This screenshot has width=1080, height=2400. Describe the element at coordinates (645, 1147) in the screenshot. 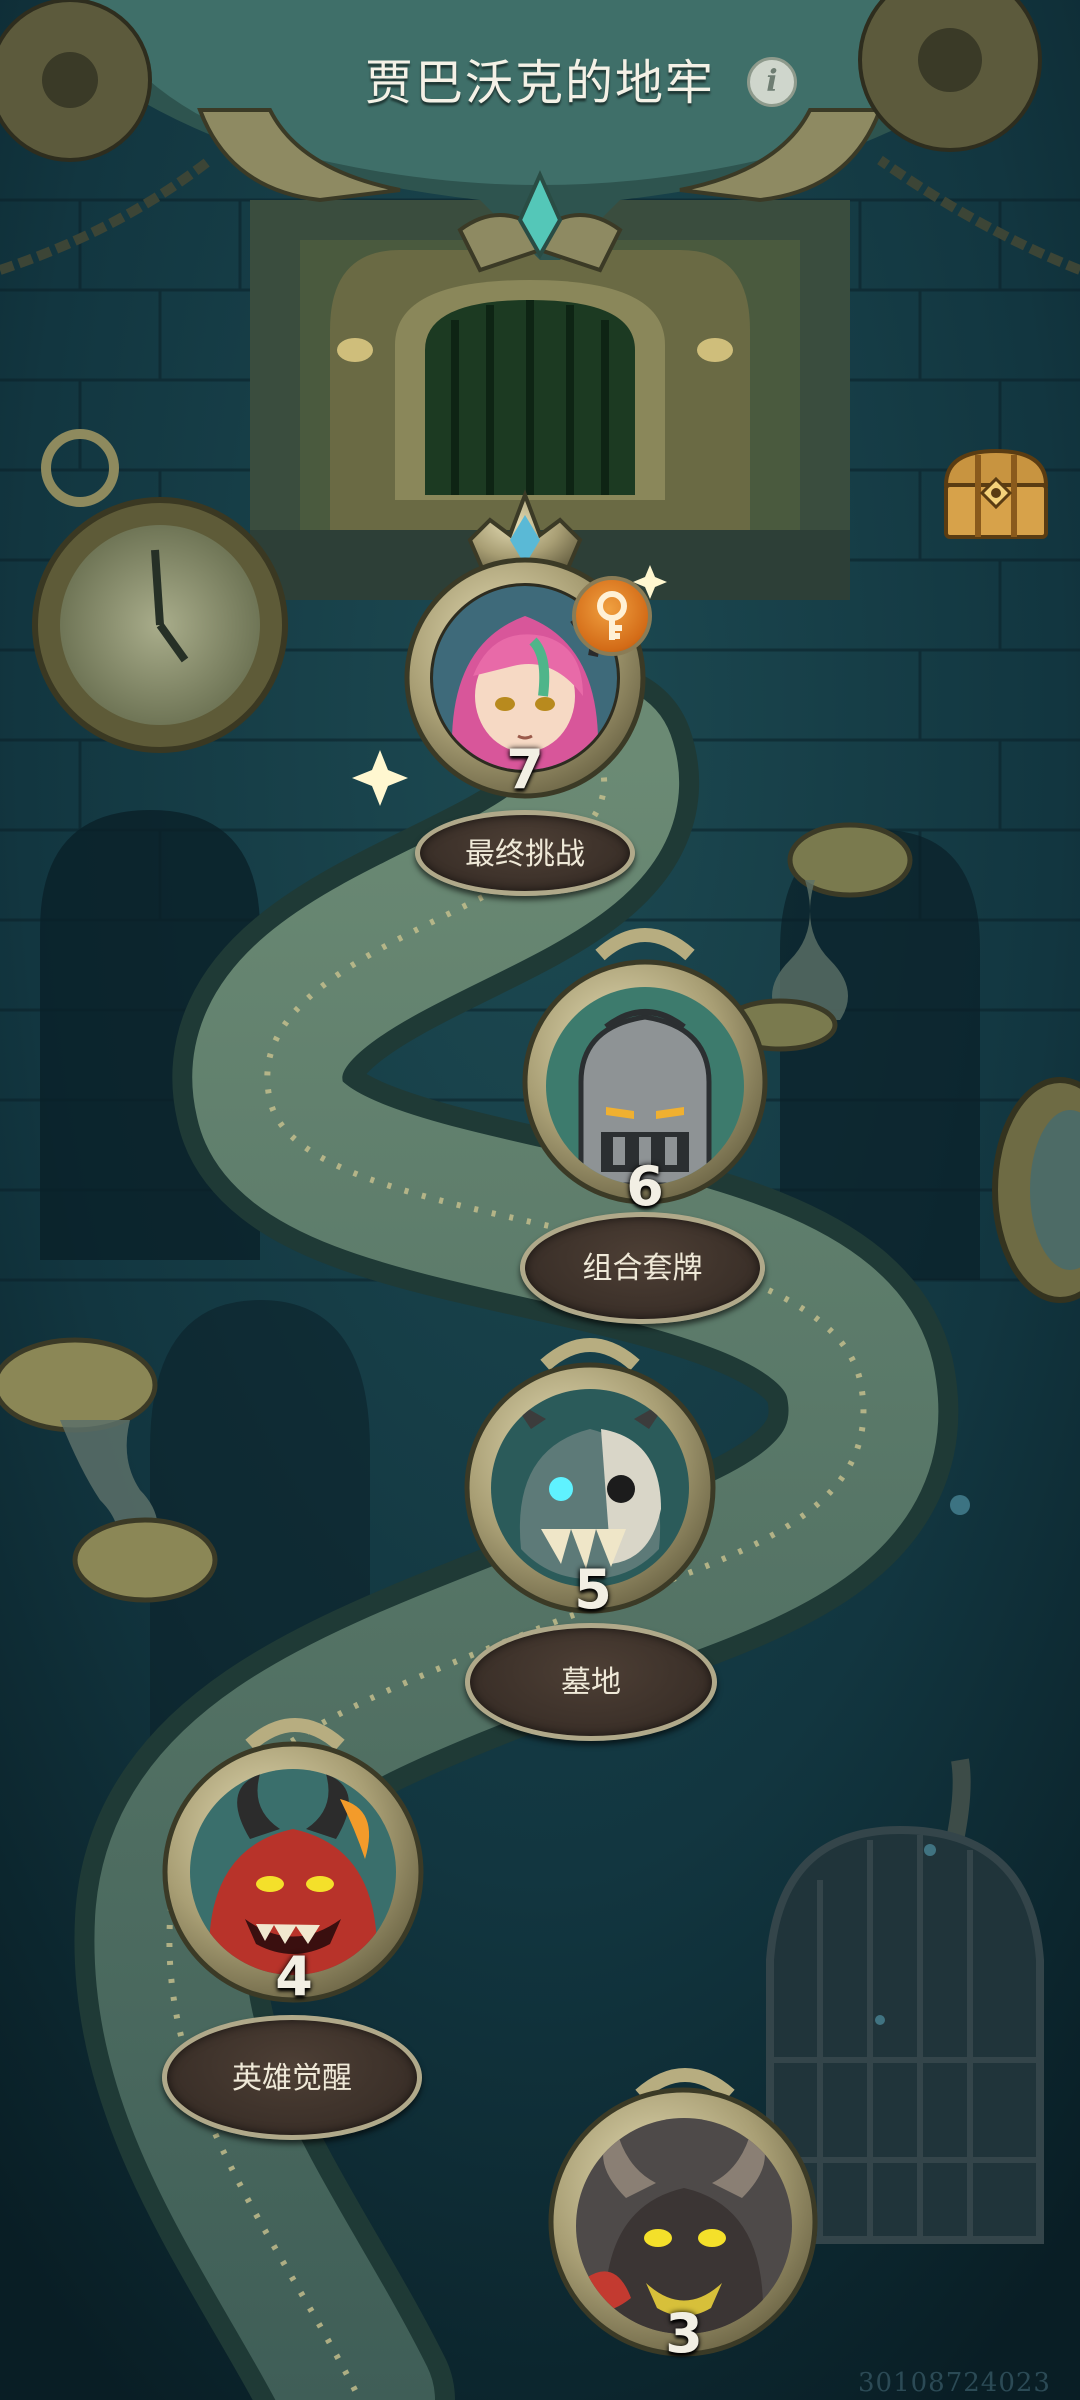

I see `stage-node-6: 6 组合套牌` at that location.